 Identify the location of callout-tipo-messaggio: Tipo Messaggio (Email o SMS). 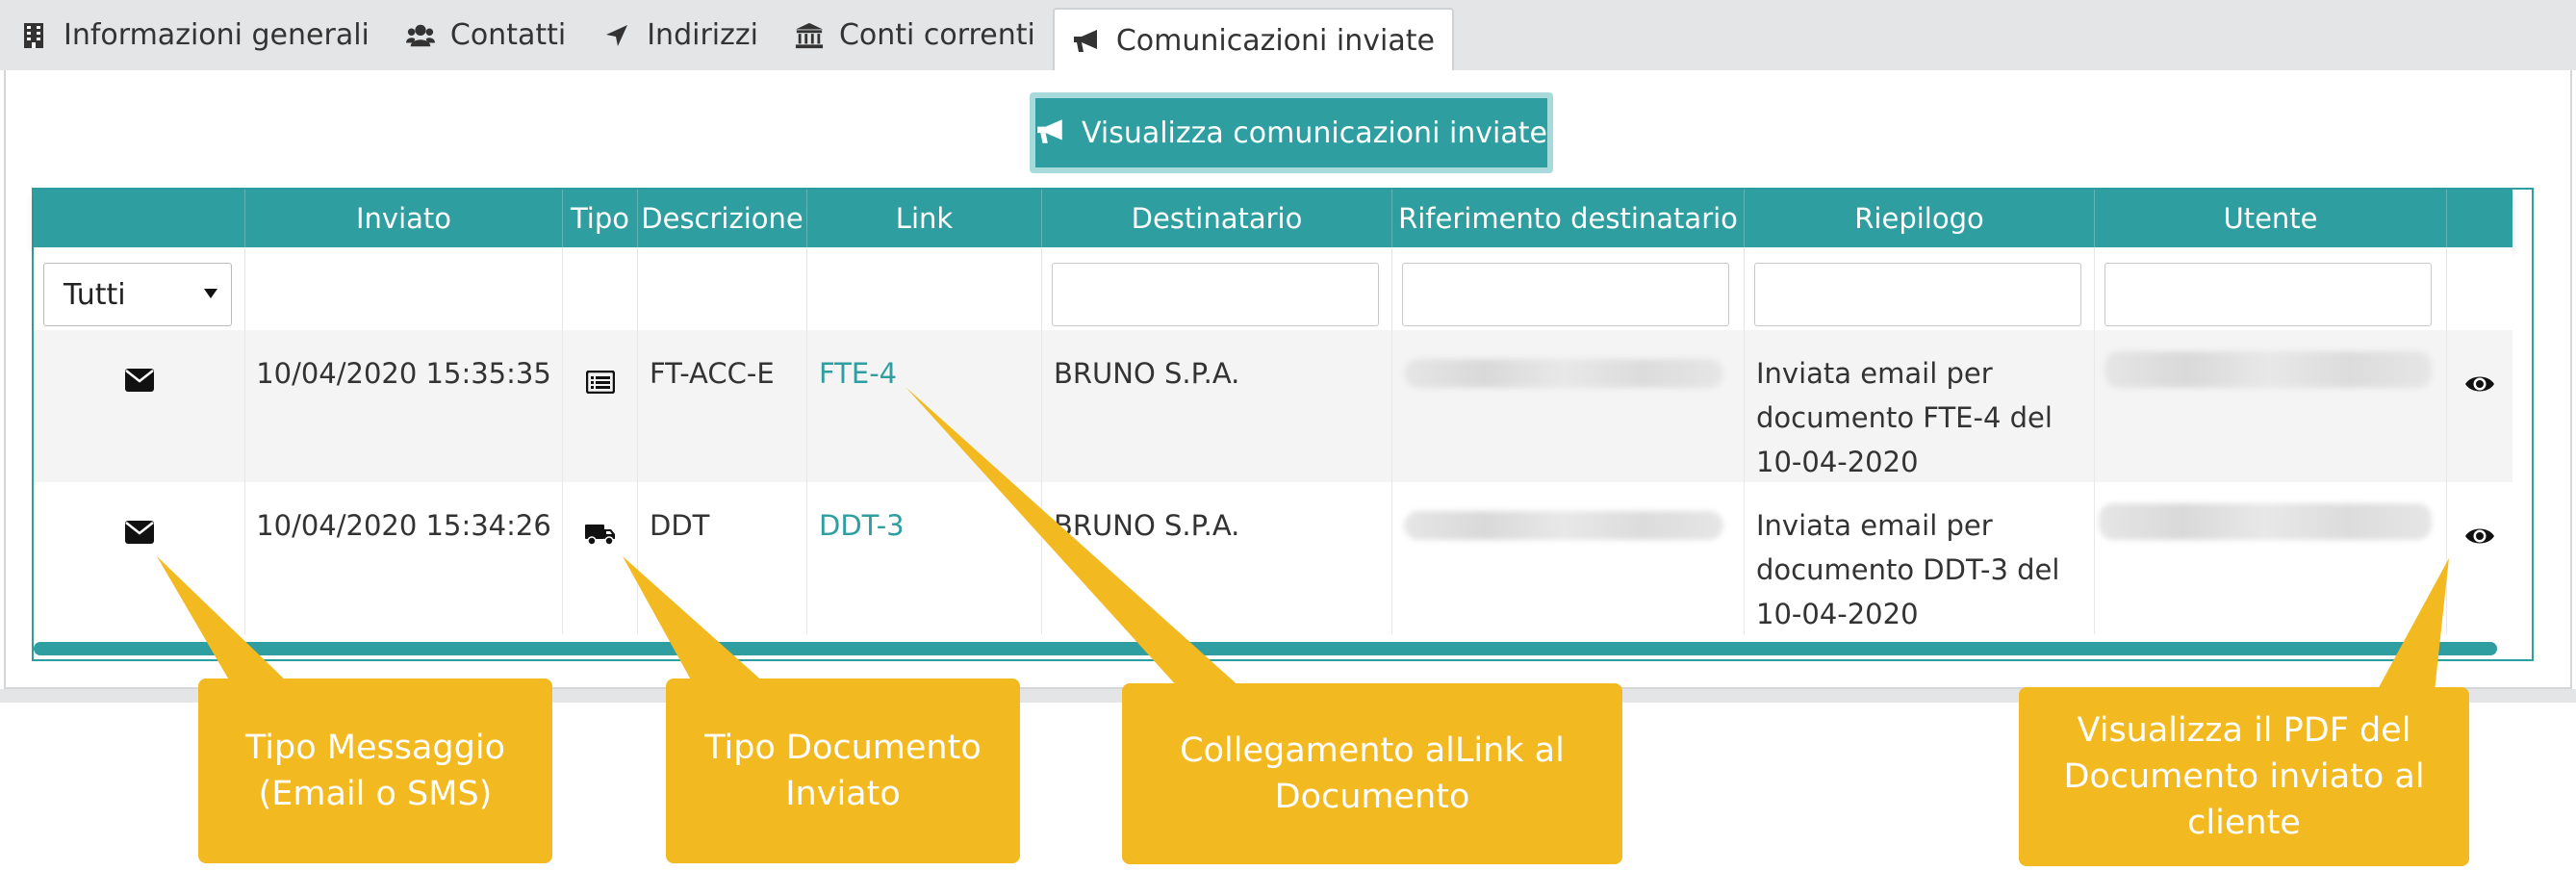
(375, 771).